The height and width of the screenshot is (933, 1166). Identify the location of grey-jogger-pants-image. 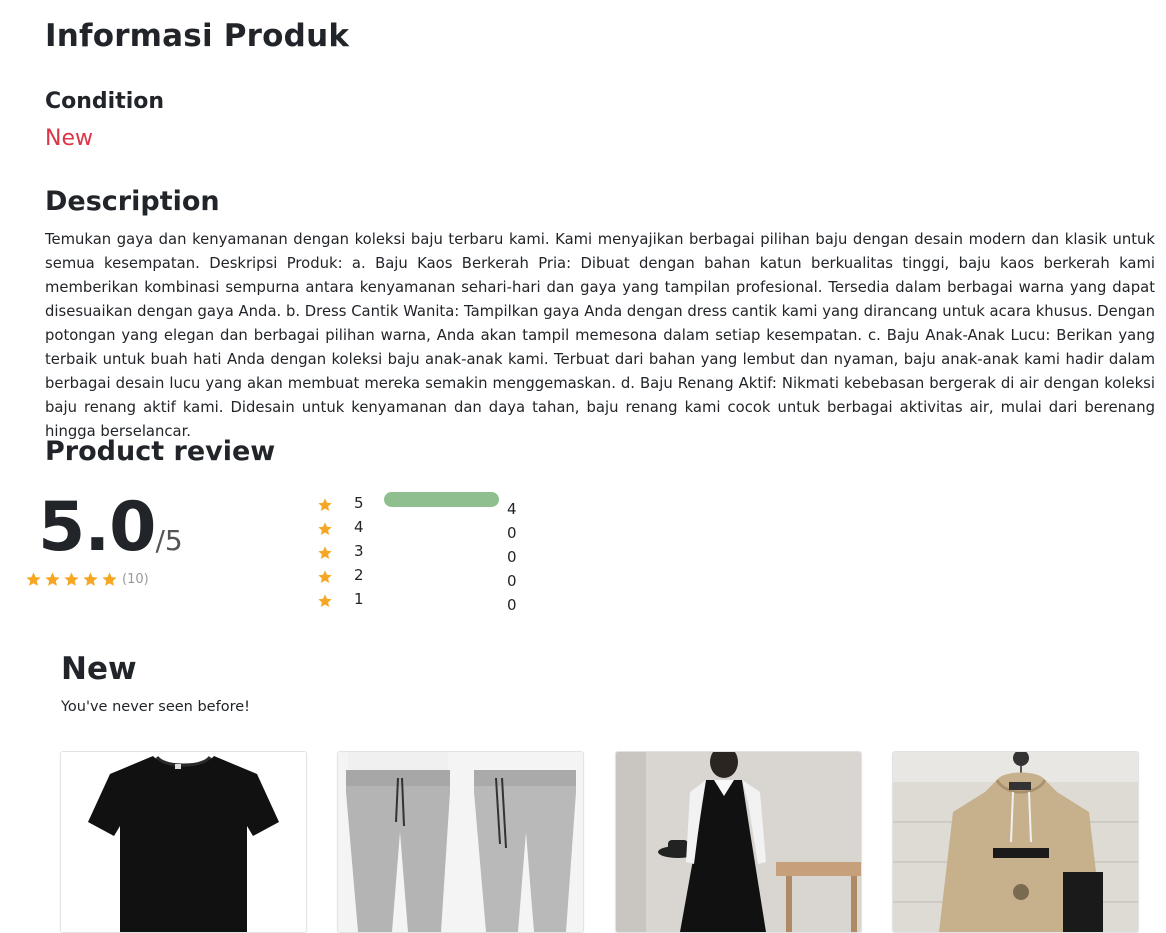
(460, 842).